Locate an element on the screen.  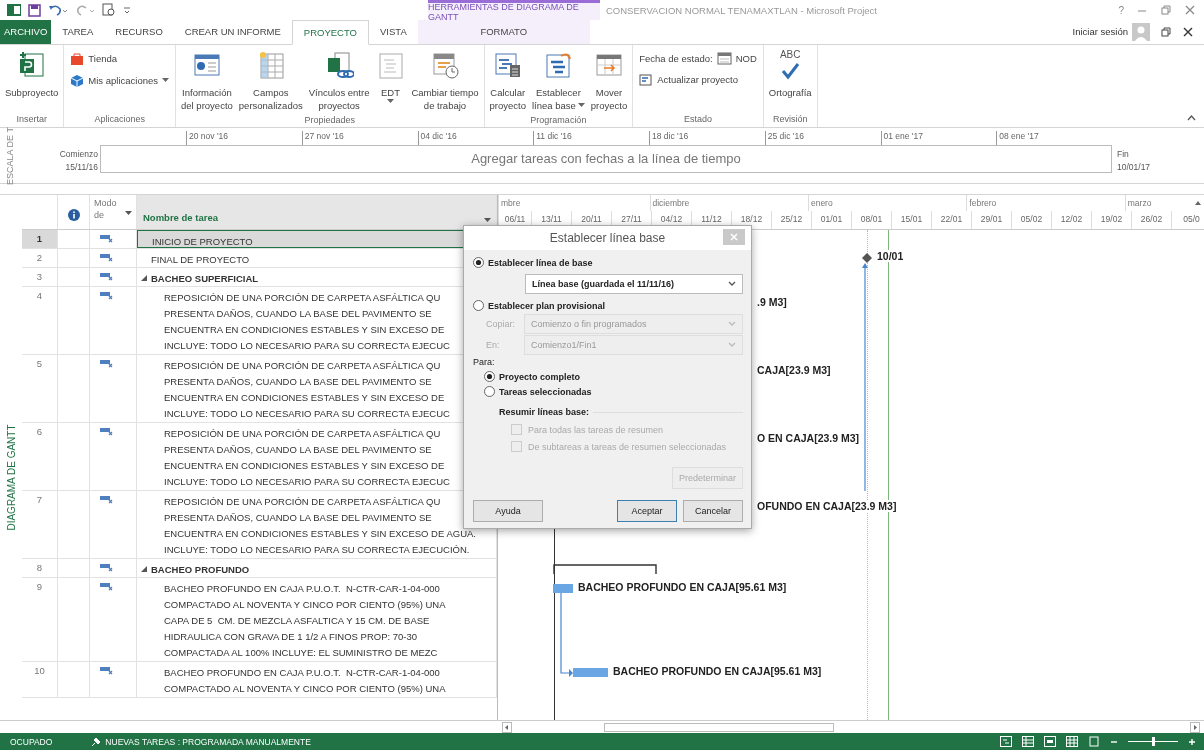
ribbon-button: Establecer línea base is located at coordinates (558, 79).